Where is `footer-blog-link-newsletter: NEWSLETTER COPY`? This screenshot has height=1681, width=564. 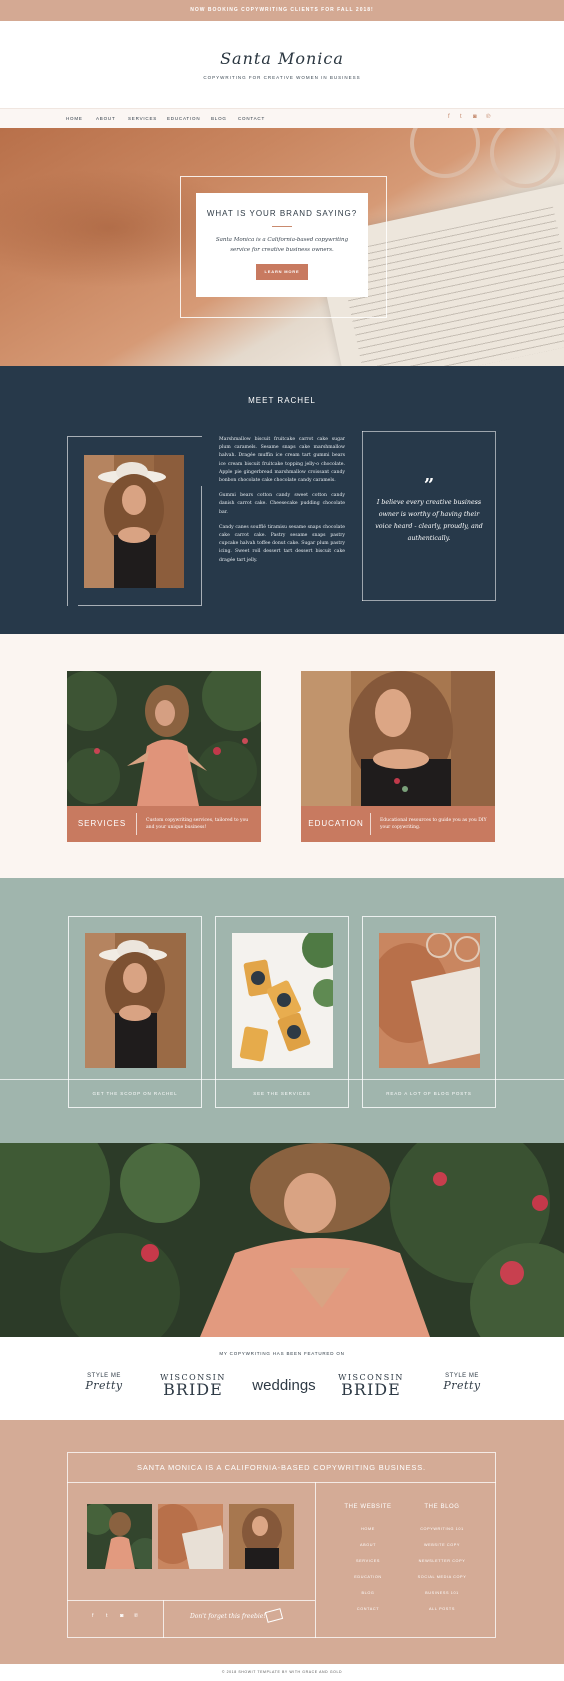
footer-blog-link-newsletter: NEWSLETTER COPY is located at coordinates (442, 1561).